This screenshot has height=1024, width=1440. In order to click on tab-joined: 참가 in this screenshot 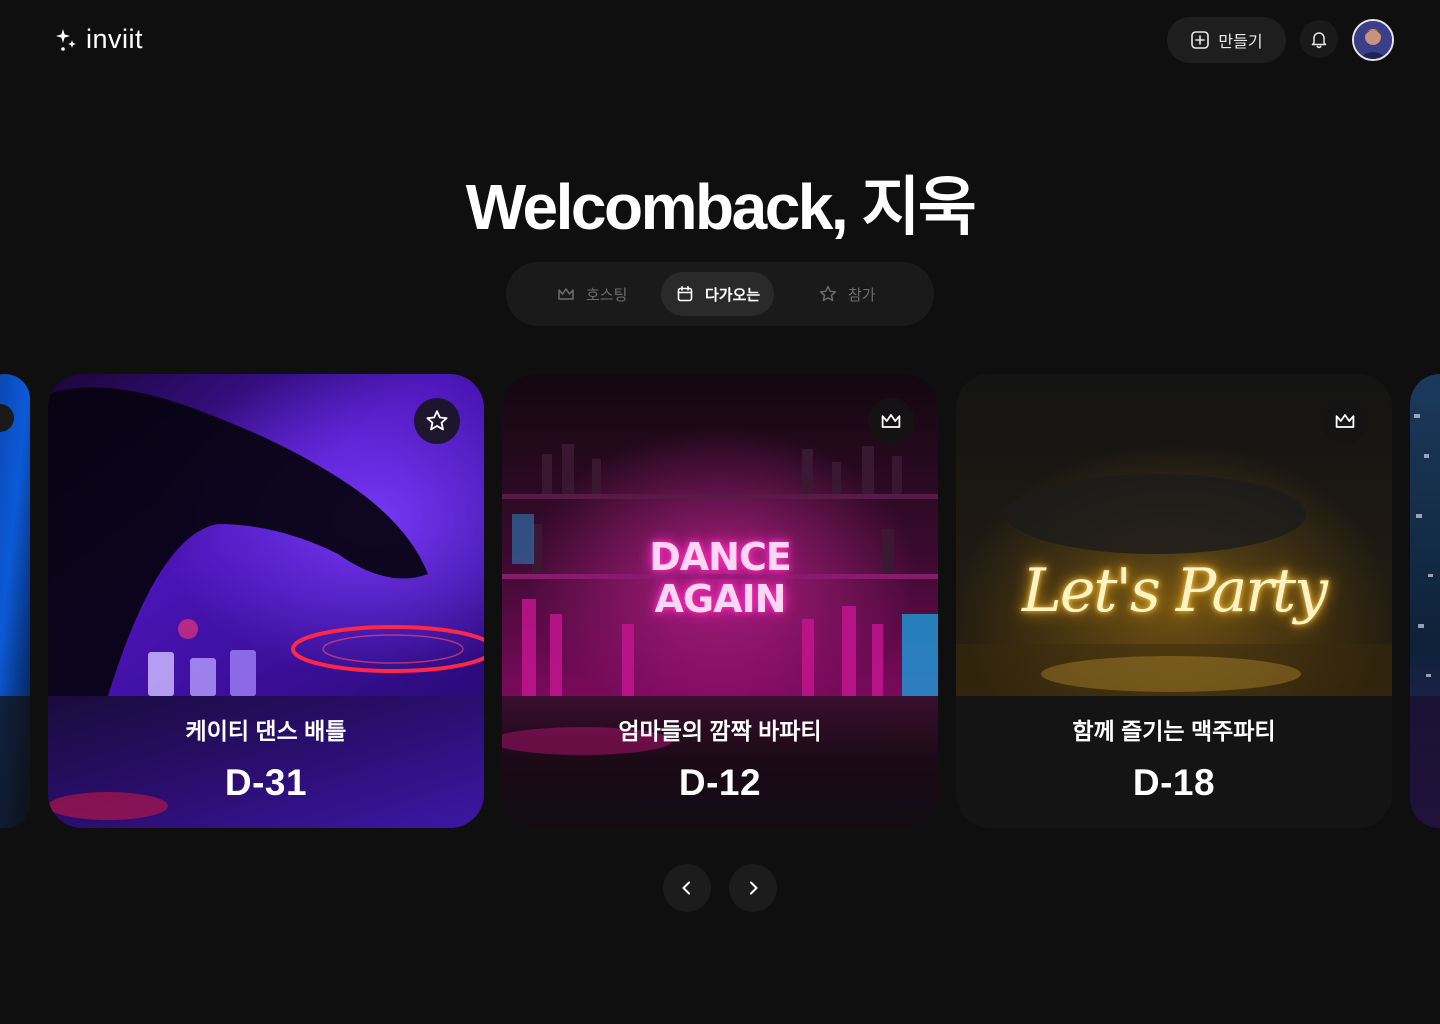, I will do `click(847, 294)`.